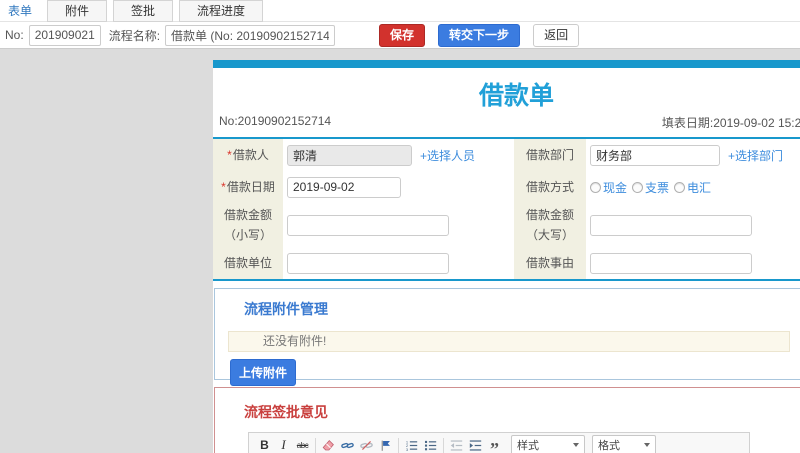 The image size is (800, 453). I want to click on toolbar-separator, so click(398, 445).